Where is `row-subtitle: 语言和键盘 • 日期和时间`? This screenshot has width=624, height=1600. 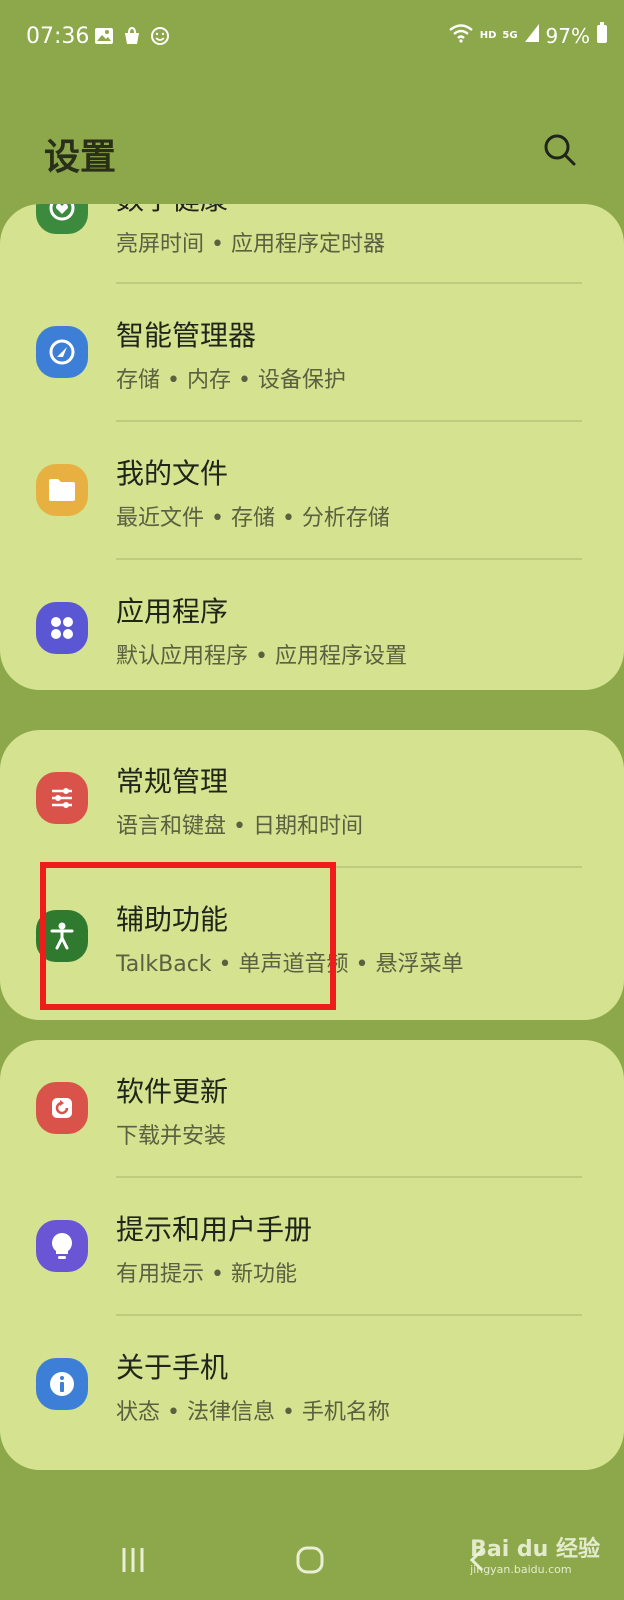 row-subtitle: 语言和键盘 • 日期和时间 is located at coordinates (239, 826).